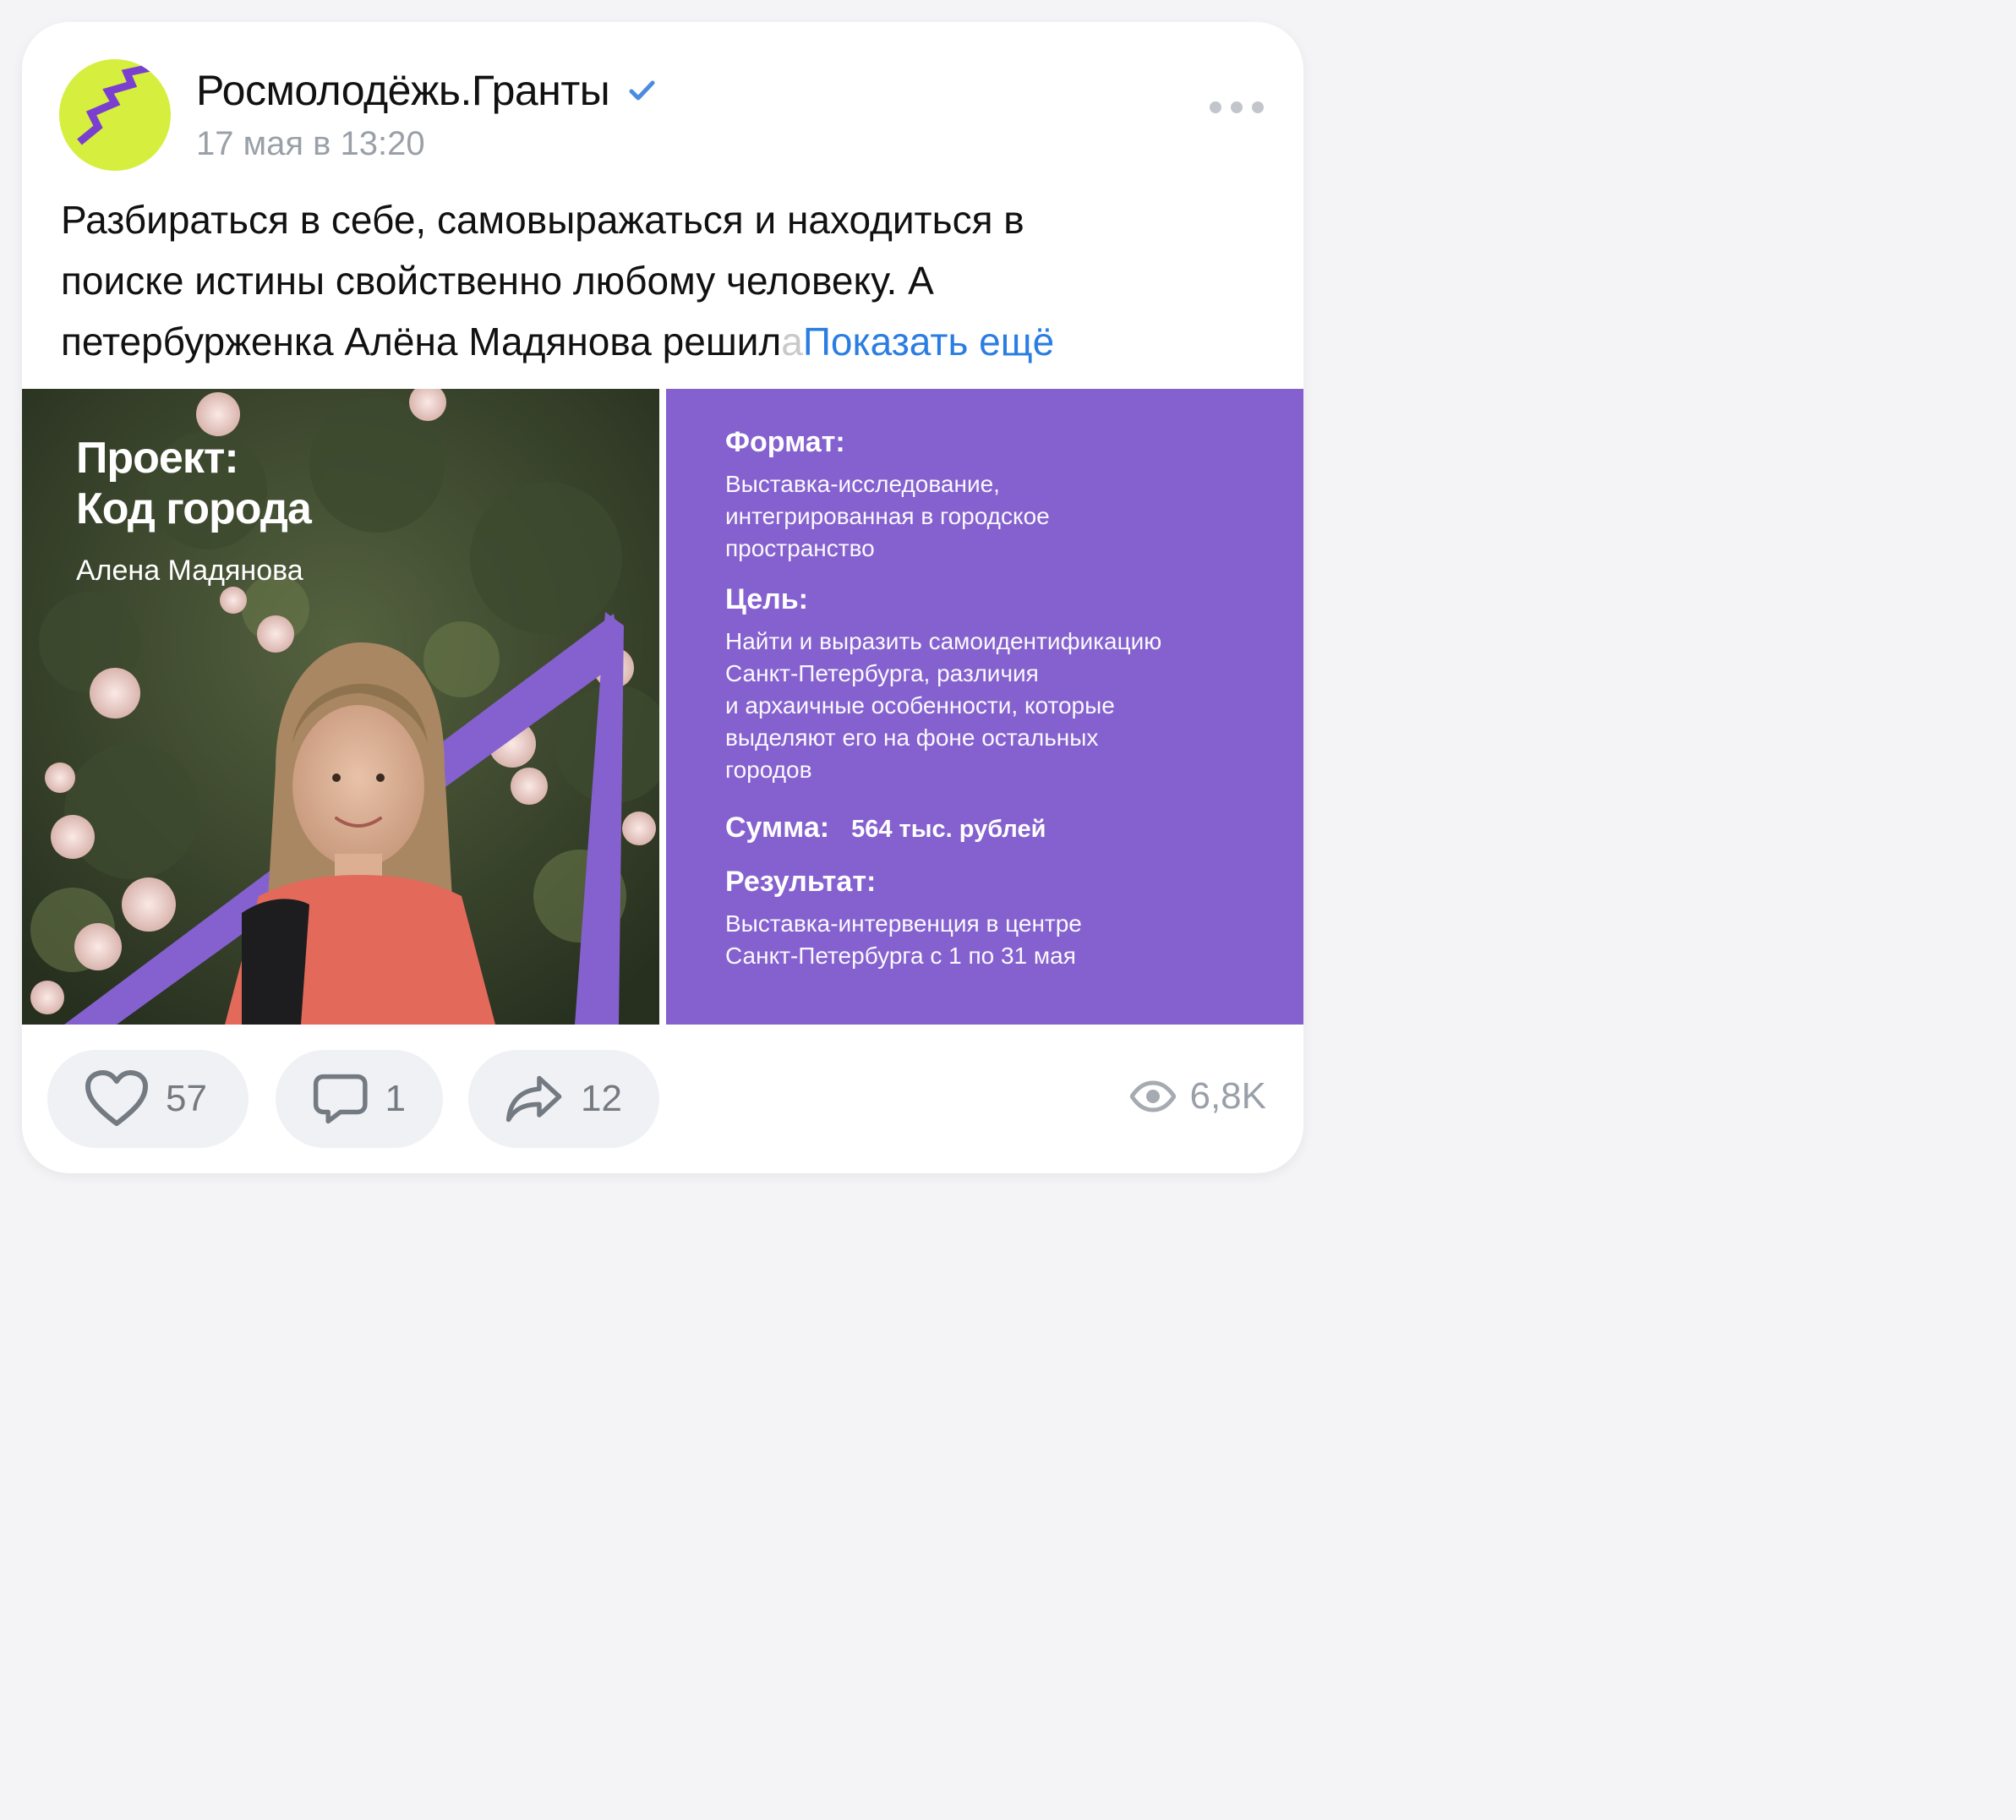 The image size is (2016, 1820). I want to click on sum-label: Сумма:, so click(777, 828).